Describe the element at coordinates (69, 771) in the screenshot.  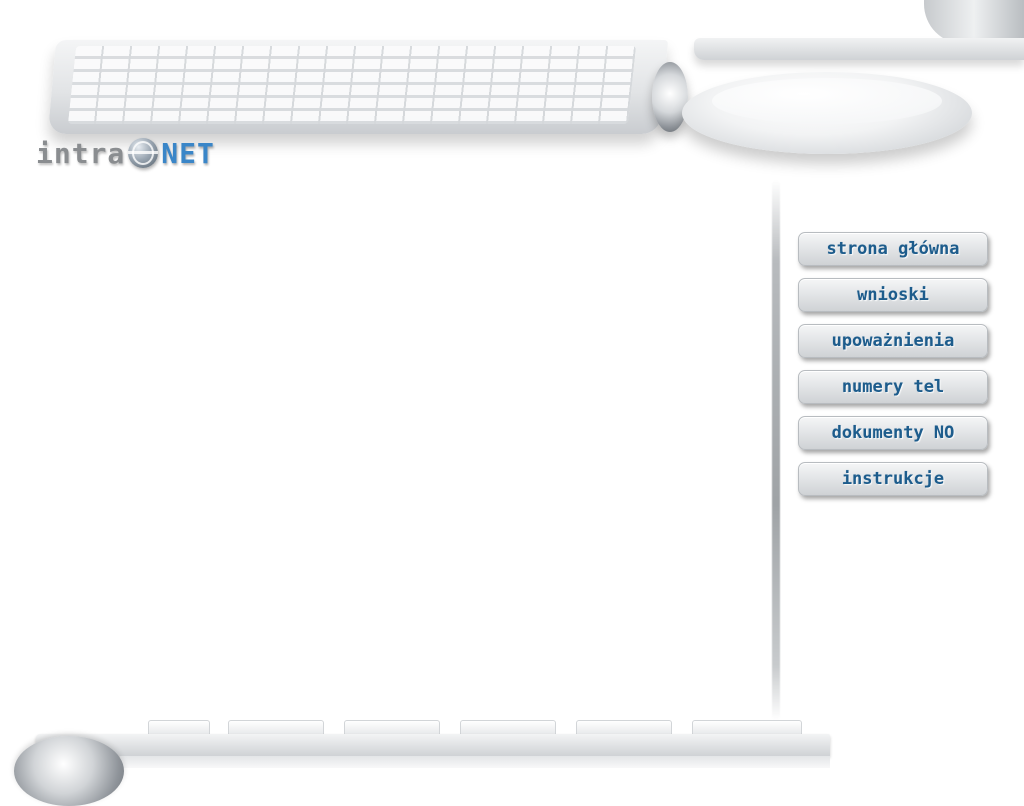
I see `bottom-keyboard-roll` at that location.